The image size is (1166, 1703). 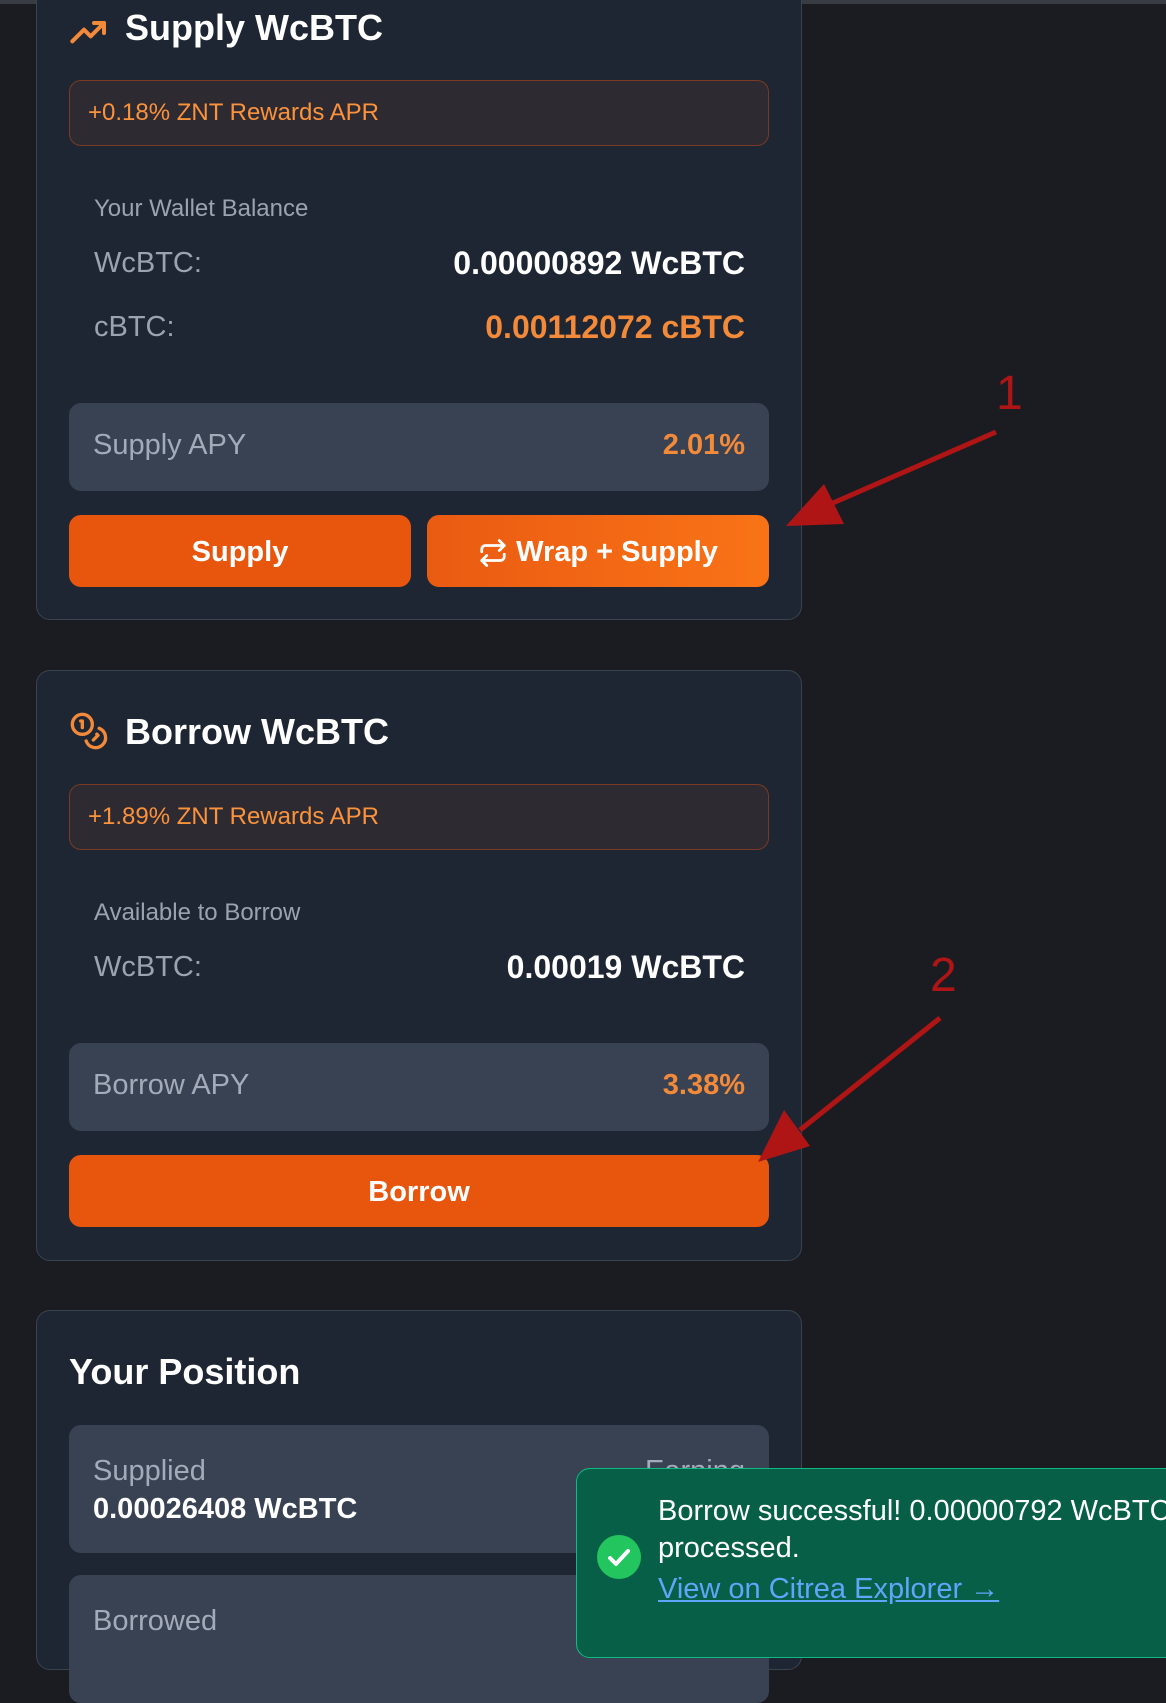 I want to click on borrow-wcbtc-value: 0.00019 WcBTC, so click(x=625, y=967).